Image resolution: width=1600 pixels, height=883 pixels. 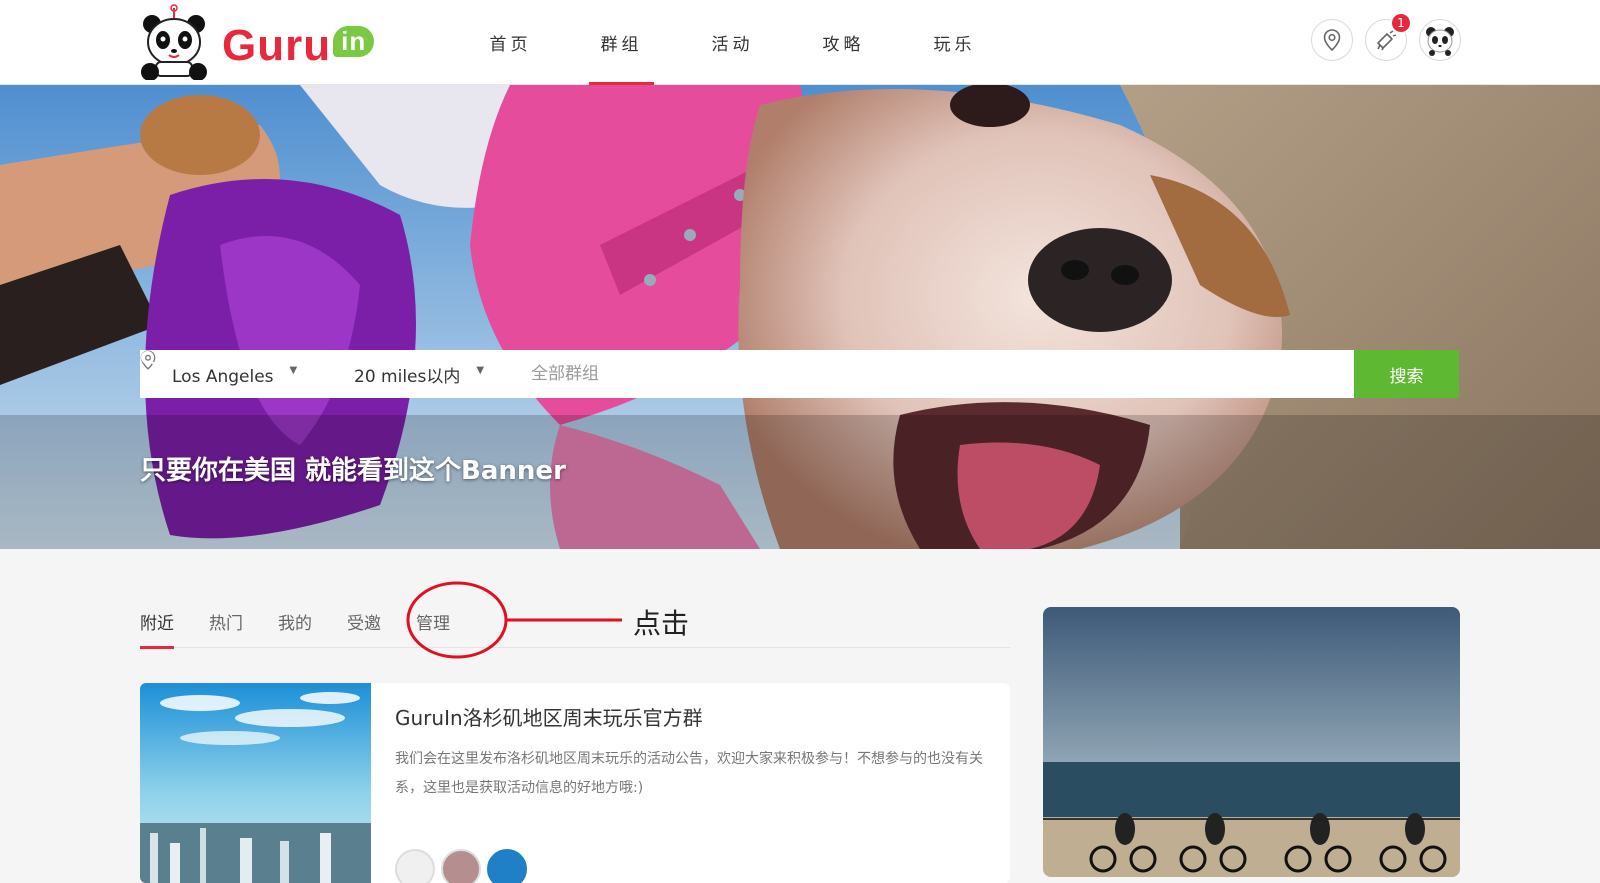 What do you see at coordinates (621, 42) in the screenshot?
I see `nav-groups: 群组` at bounding box center [621, 42].